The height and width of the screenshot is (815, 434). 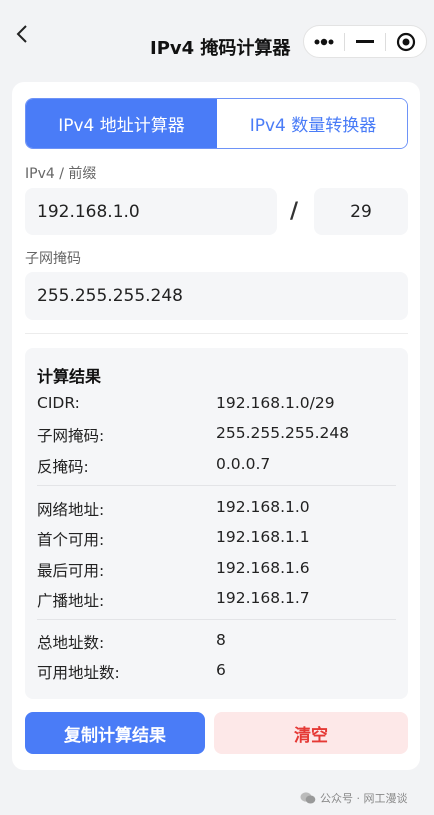 What do you see at coordinates (69, 376) in the screenshot?
I see `results-title: 计算结果` at bounding box center [69, 376].